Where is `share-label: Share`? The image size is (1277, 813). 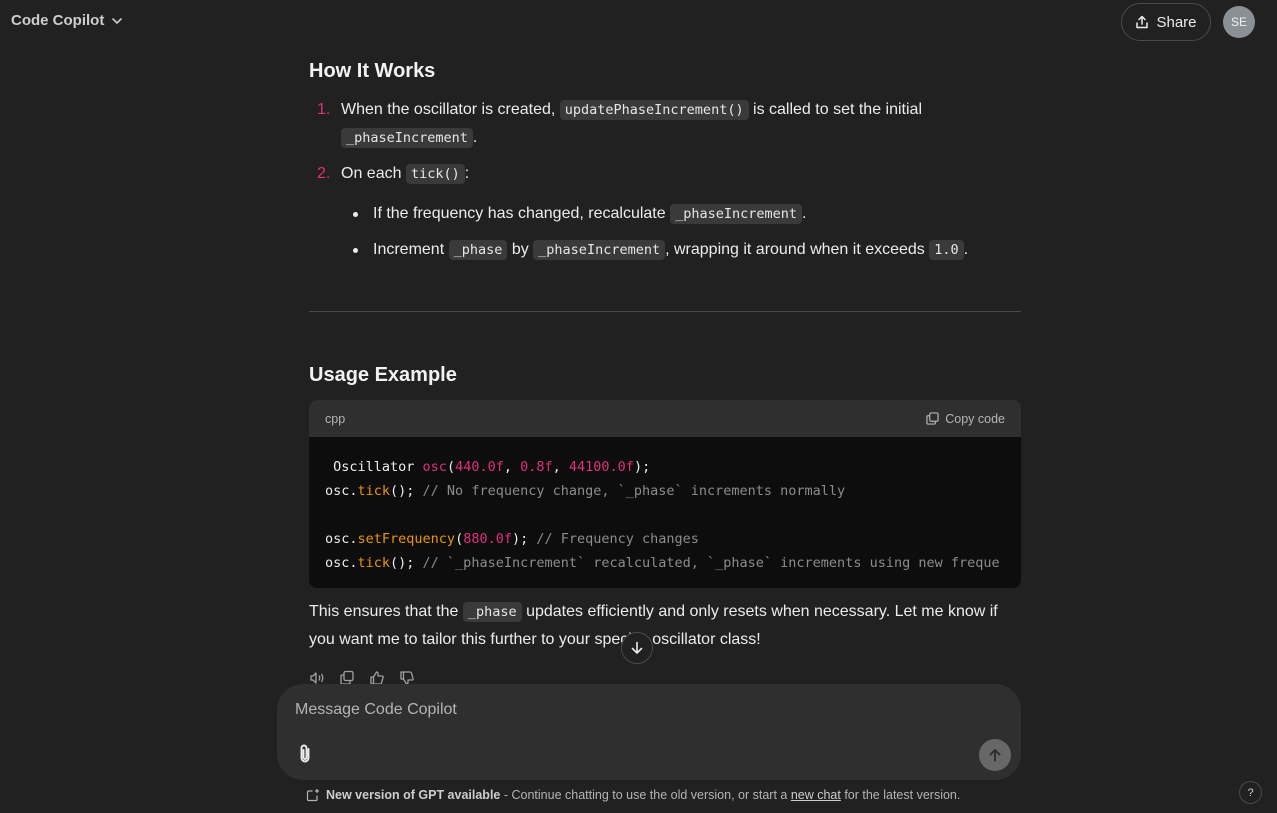 share-label: Share is located at coordinates (1176, 22).